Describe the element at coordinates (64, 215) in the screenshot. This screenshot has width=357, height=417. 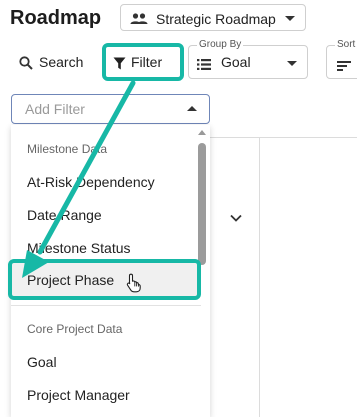
I see `menu-item-date-range: Date Range` at that location.